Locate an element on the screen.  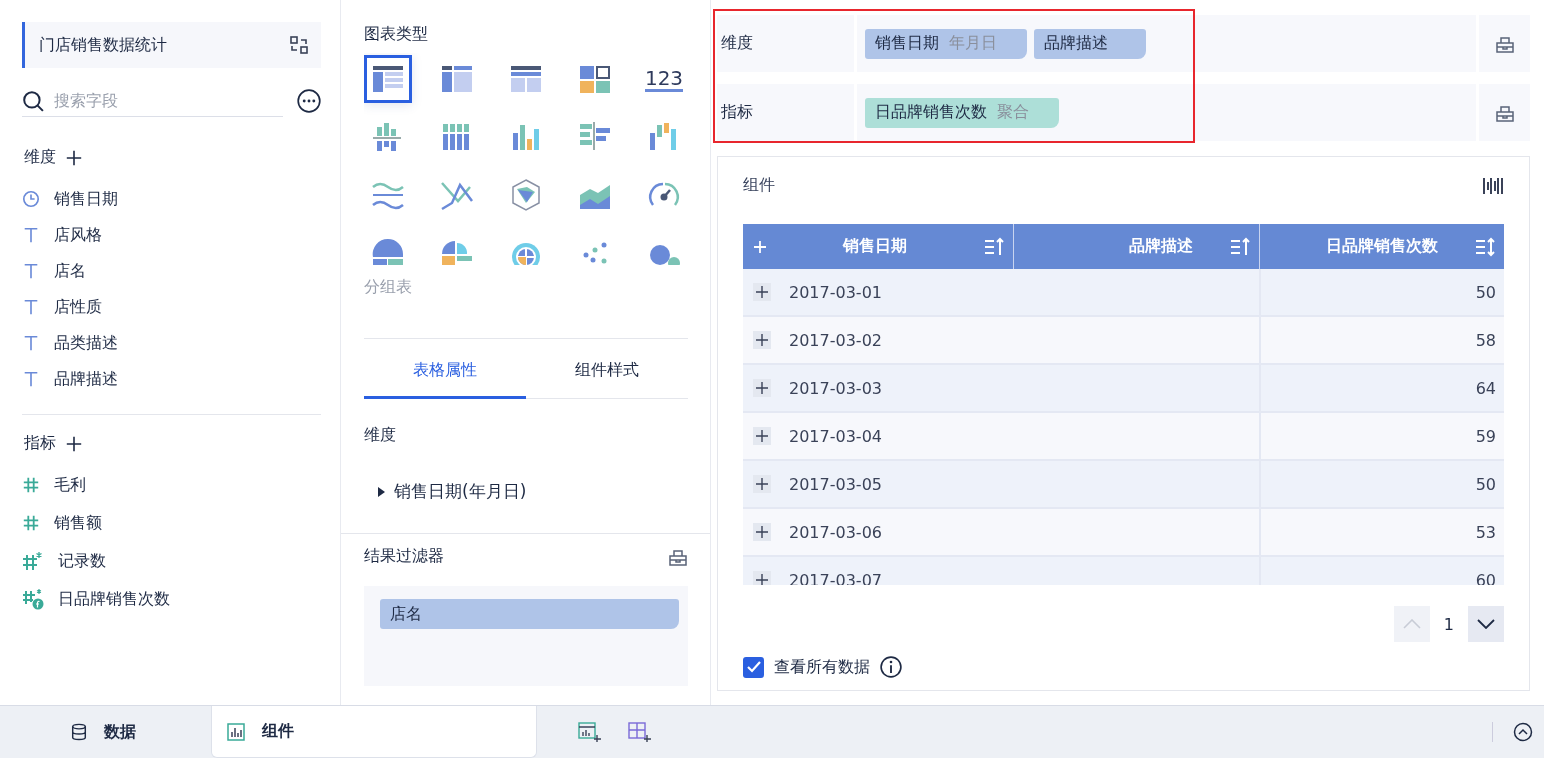
database-icon is located at coordinates (79, 732).